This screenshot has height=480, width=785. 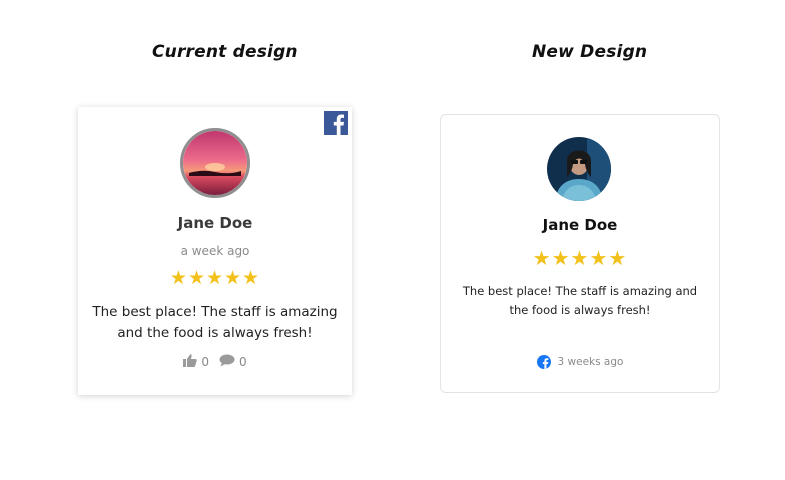 I want to click on comments-count: 0, so click(x=243, y=362).